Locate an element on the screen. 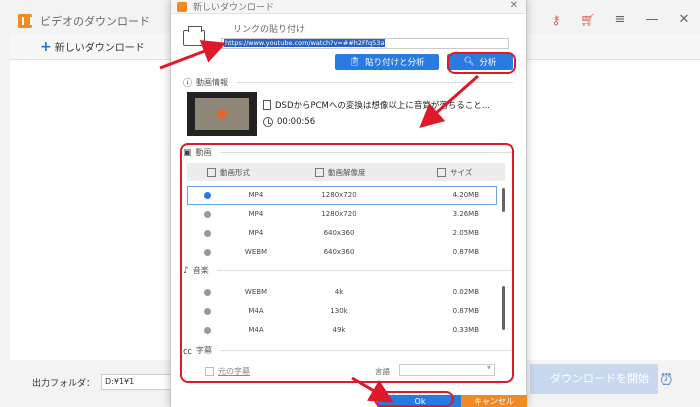  plus-icon: + is located at coordinates (46, 46).